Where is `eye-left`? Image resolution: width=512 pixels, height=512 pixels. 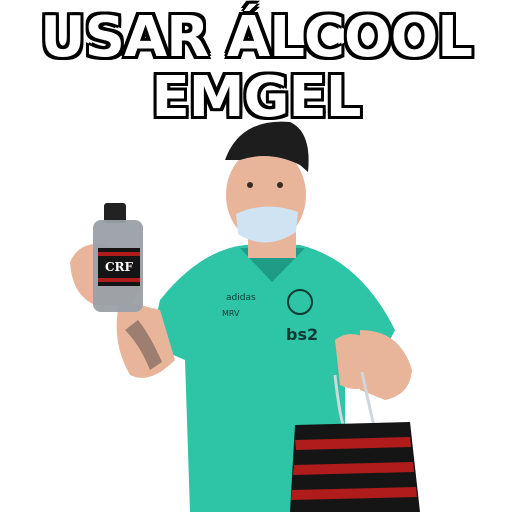 eye-left is located at coordinates (250, 185).